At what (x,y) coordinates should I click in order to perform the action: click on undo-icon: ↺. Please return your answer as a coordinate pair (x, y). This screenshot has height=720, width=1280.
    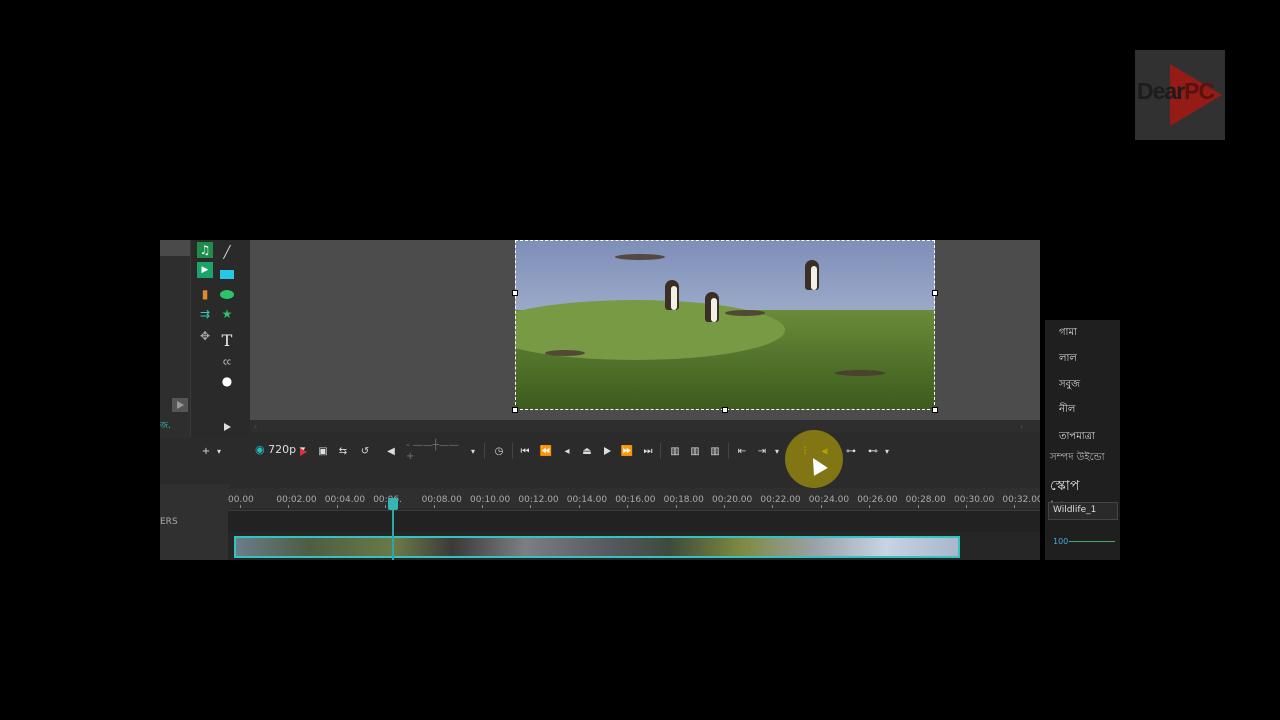
    Looking at the image, I should click on (365, 451).